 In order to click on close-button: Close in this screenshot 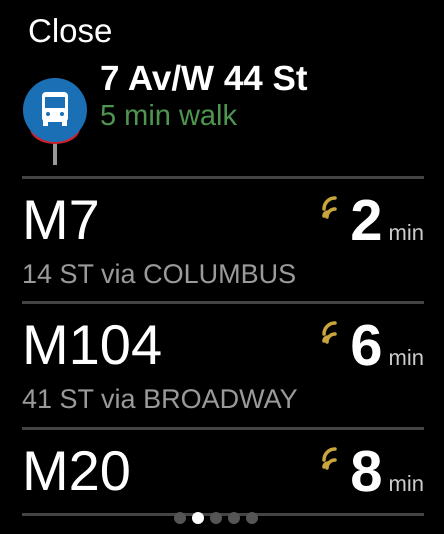, I will do `click(70, 30)`.